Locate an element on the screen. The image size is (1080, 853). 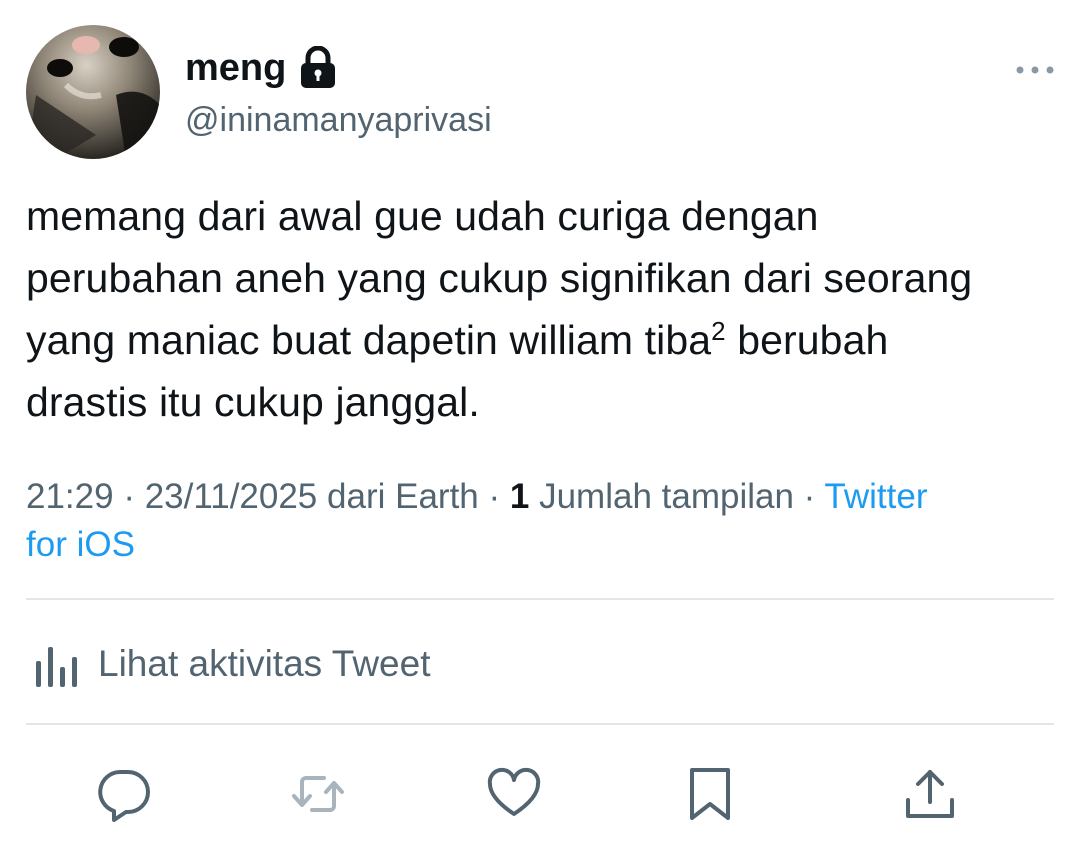
retweet-icon is located at coordinates (318, 794).